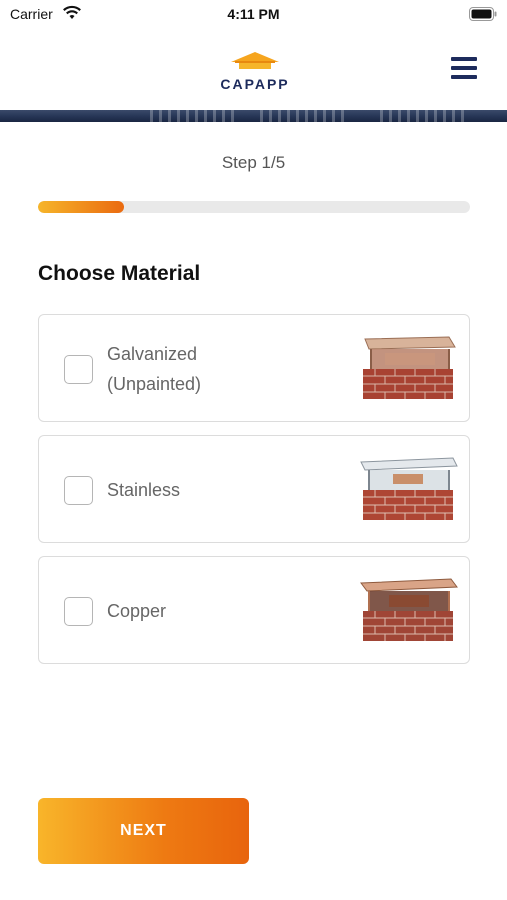  I want to click on capapp-logo: CAPAPP, so click(255, 72).